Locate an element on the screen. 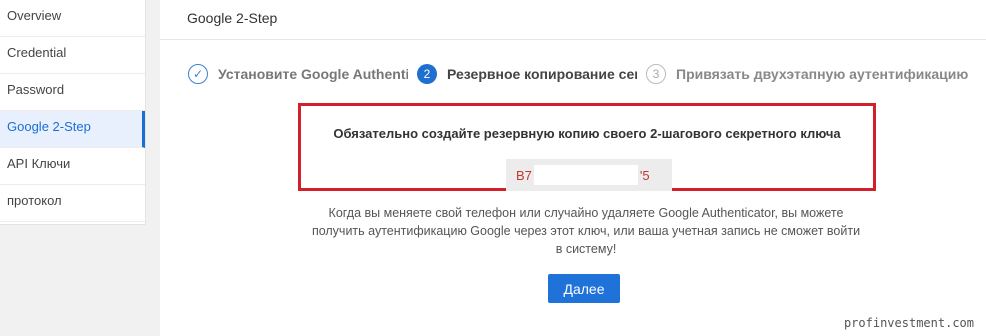 This screenshot has height=336, width=986. sidebar-item-overview: Overview is located at coordinates (72, 18).